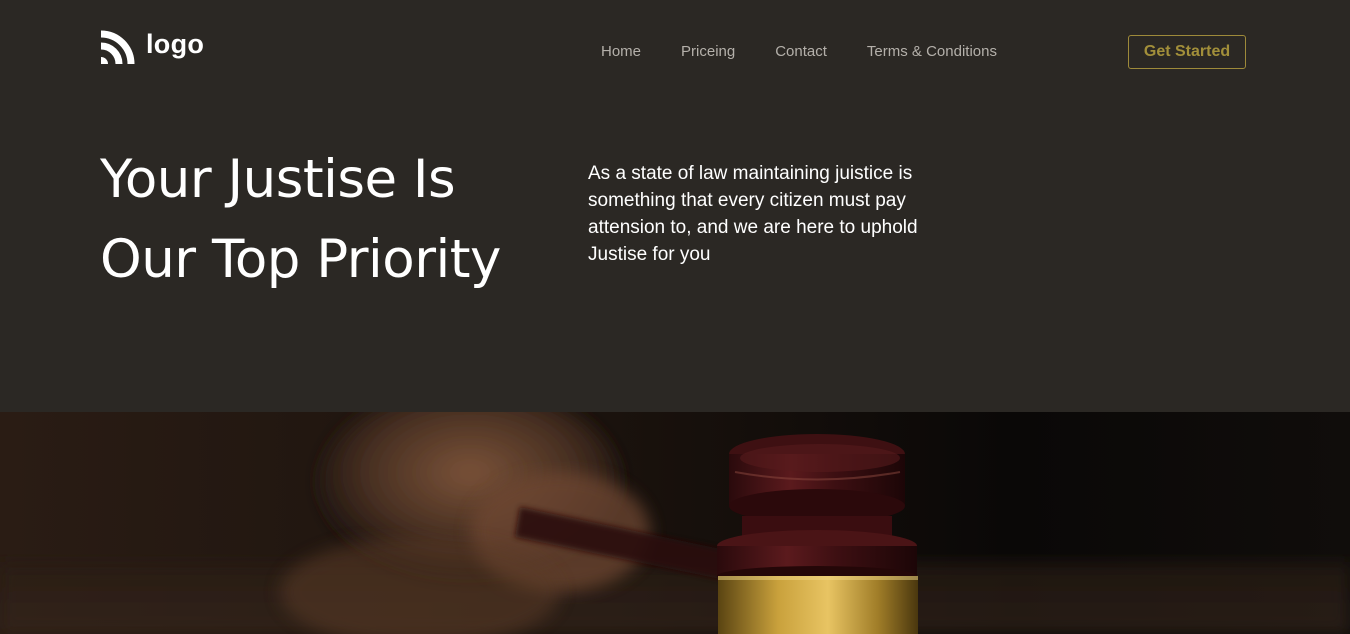 This screenshot has height=634, width=1350. I want to click on signal-waves-icon, so click(118, 47).